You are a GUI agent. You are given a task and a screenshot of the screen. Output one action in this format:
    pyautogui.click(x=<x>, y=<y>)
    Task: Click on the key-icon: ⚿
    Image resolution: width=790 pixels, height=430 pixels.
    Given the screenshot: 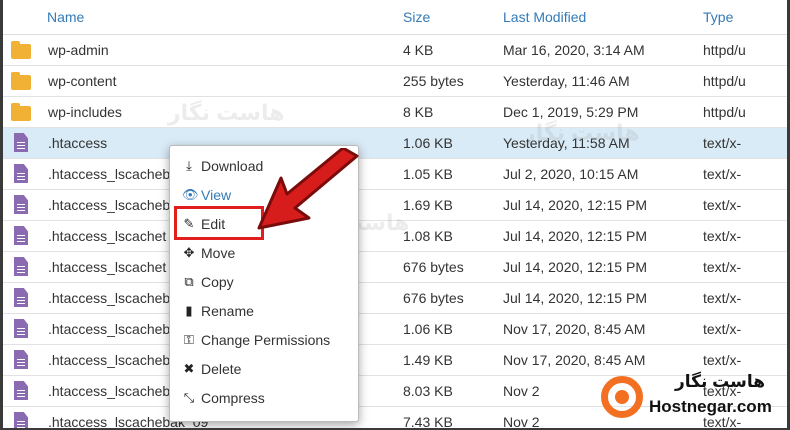 What is the action you would take?
    pyautogui.click(x=189, y=339)
    